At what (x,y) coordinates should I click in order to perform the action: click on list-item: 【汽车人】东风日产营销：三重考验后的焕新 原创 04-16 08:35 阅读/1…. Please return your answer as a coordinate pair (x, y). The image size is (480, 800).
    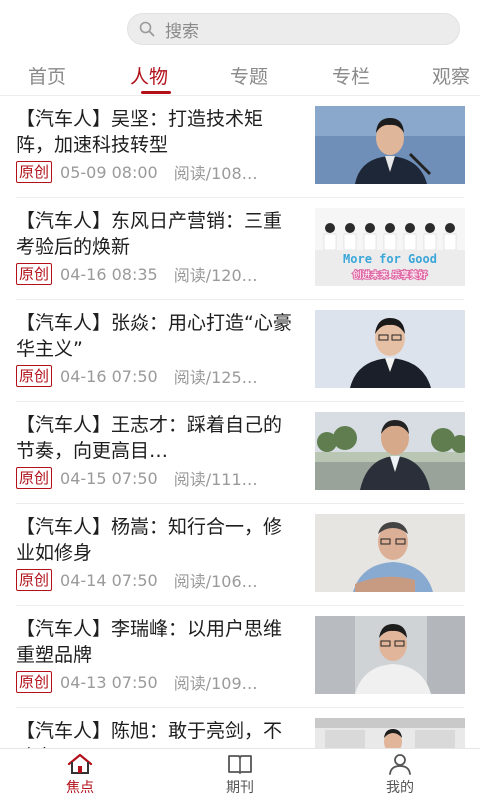
    Looking at the image, I should click on (240, 249).